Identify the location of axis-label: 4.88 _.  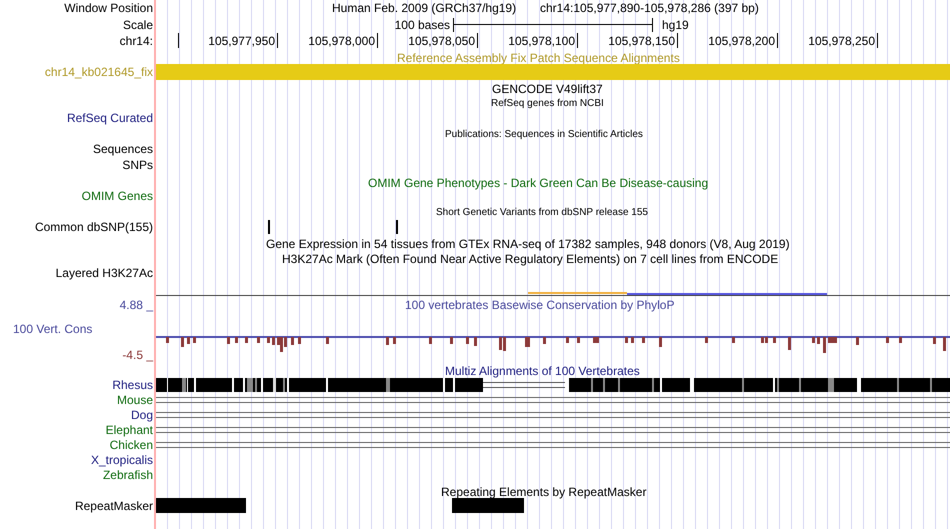
(136, 305).